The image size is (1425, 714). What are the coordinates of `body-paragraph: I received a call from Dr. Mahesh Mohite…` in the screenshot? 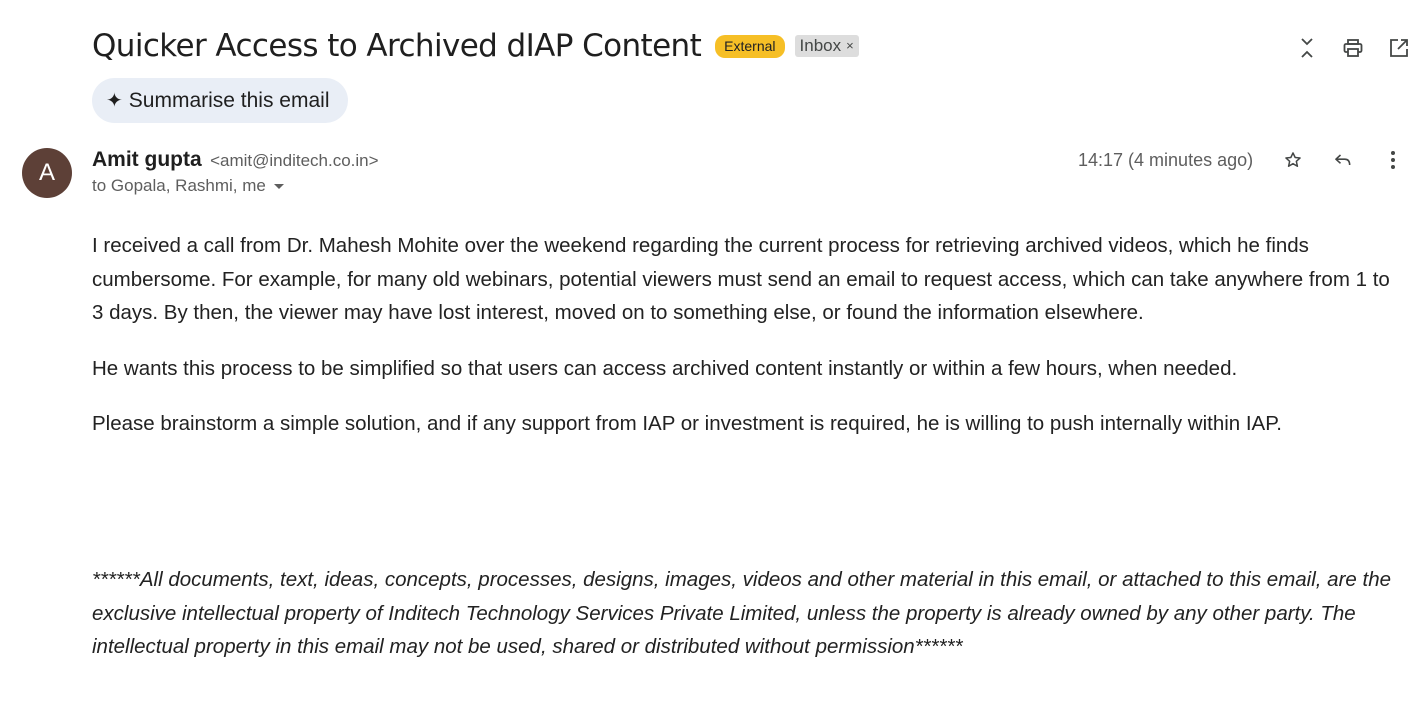 It's located at (741, 279).